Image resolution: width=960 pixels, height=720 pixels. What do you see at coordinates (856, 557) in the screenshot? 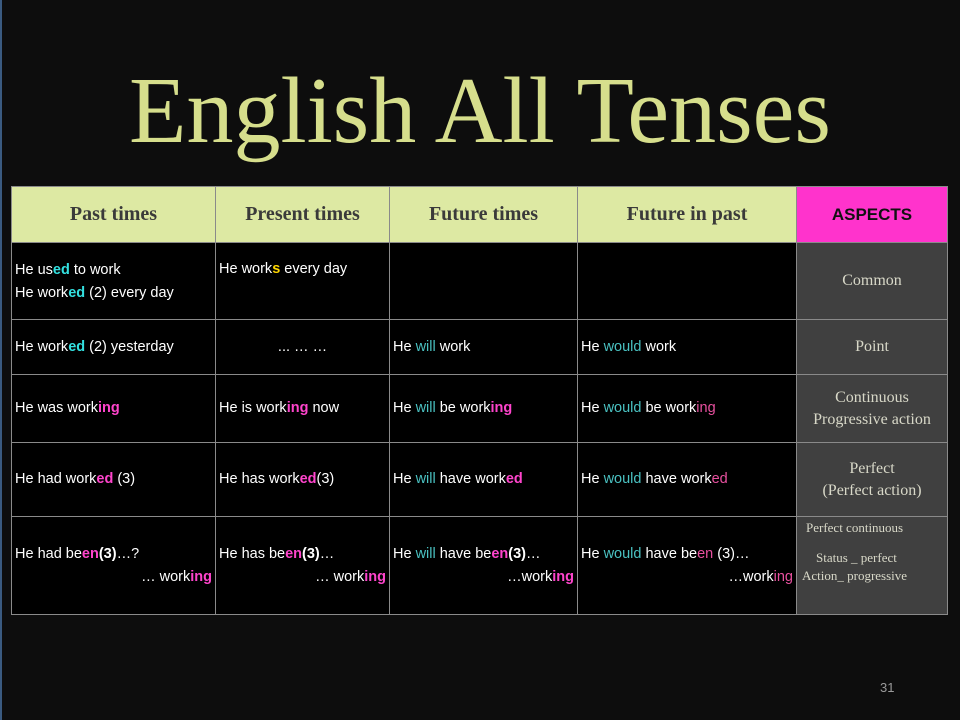
I see `aspect-line: Status _ perfect` at bounding box center [856, 557].